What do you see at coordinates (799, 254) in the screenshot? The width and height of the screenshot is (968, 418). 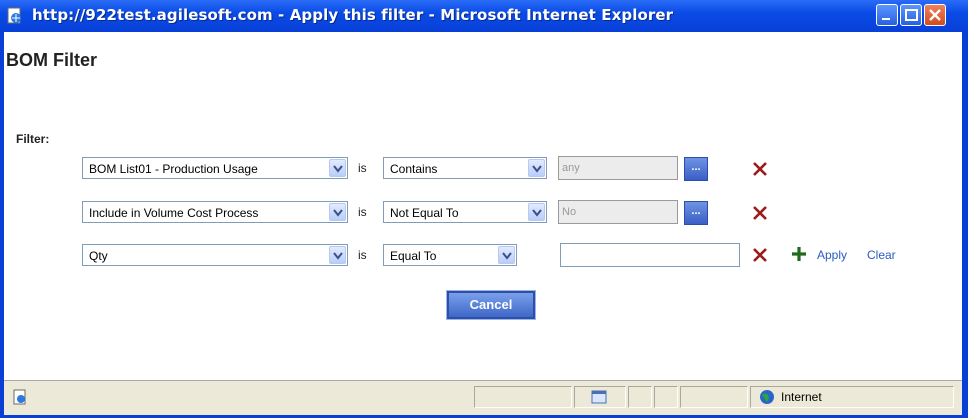 I see `add-row-icon` at bounding box center [799, 254].